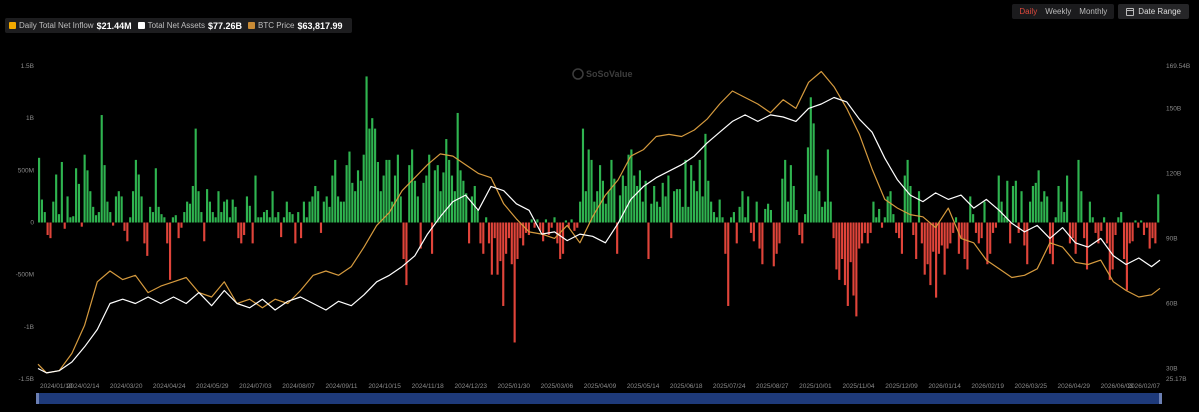  Describe the element at coordinates (1160, 398) in the screenshot. I see `navigator-right-handle` at that location.